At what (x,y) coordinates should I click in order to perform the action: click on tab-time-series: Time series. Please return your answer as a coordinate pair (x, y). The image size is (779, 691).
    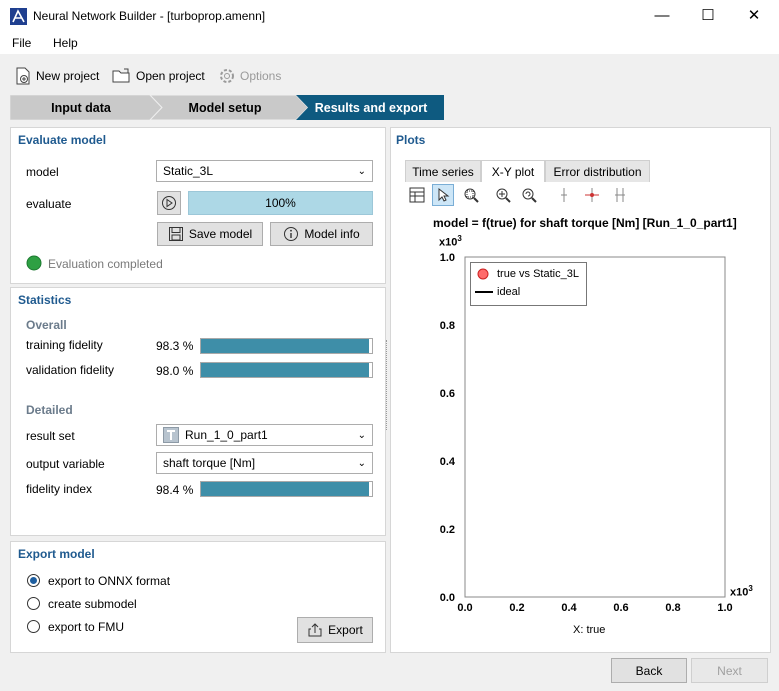
    Looking at the image, I should click on (443, 171).